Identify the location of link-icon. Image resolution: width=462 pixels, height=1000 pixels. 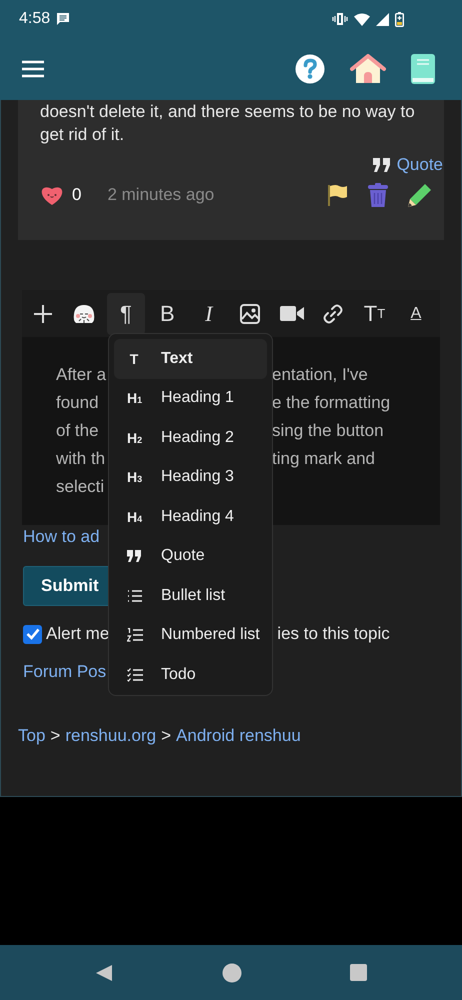
(333, 314).